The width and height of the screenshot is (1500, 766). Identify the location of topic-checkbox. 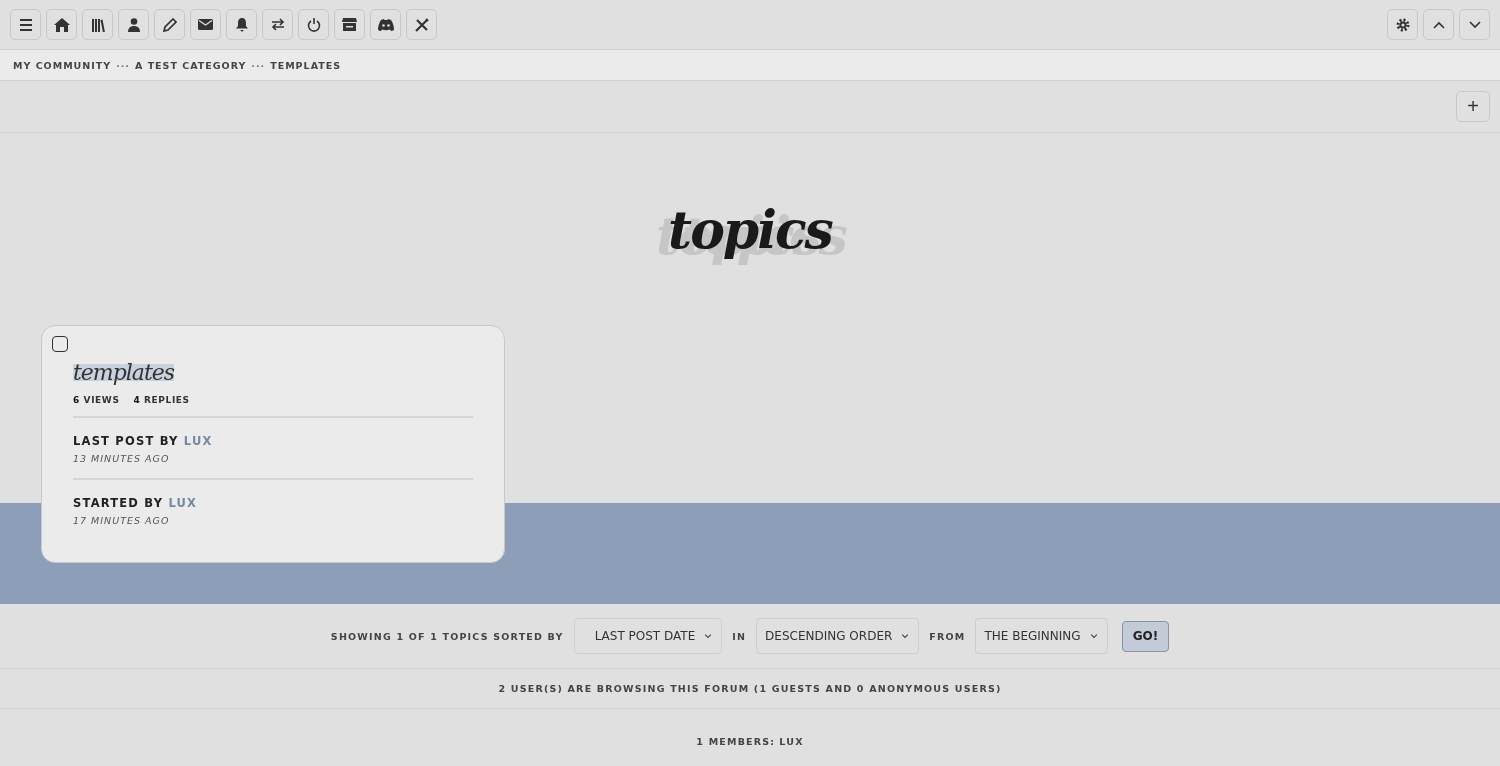
(60, 344).